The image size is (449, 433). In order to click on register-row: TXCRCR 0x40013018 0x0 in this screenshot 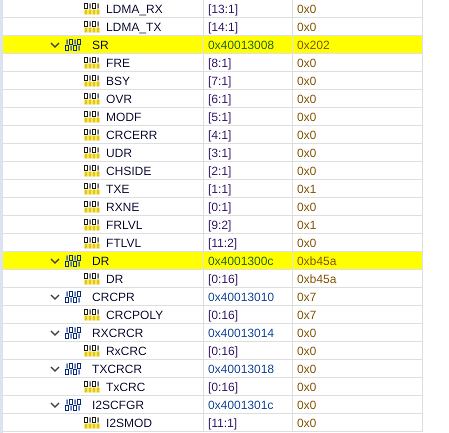, I will do `click(213, 369)`.